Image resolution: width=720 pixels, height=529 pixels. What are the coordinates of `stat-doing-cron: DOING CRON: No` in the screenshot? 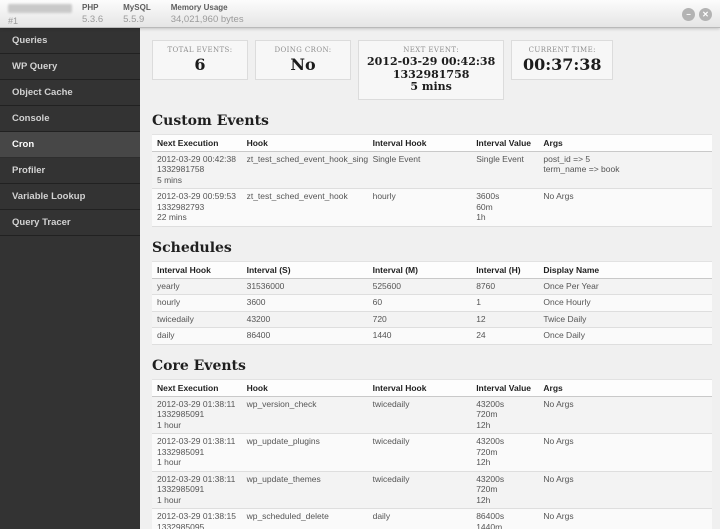 It's located at (303, 60).